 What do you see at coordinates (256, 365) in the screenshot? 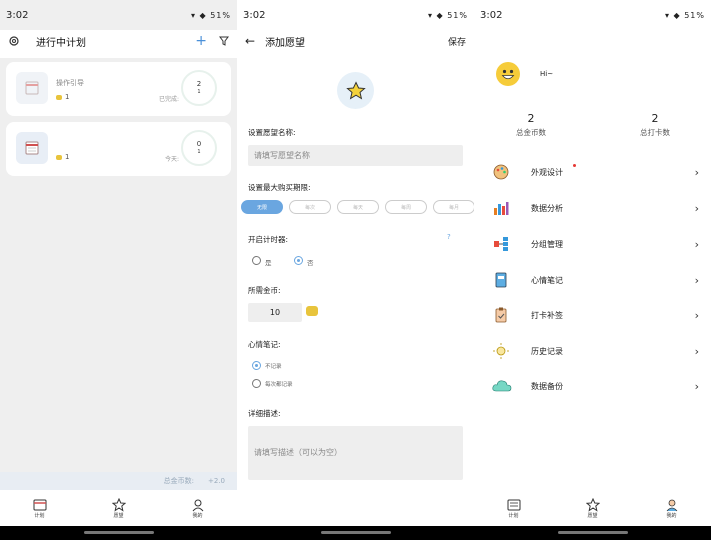
I see `mood-no-record-radio` at bounding box center [256, 365].